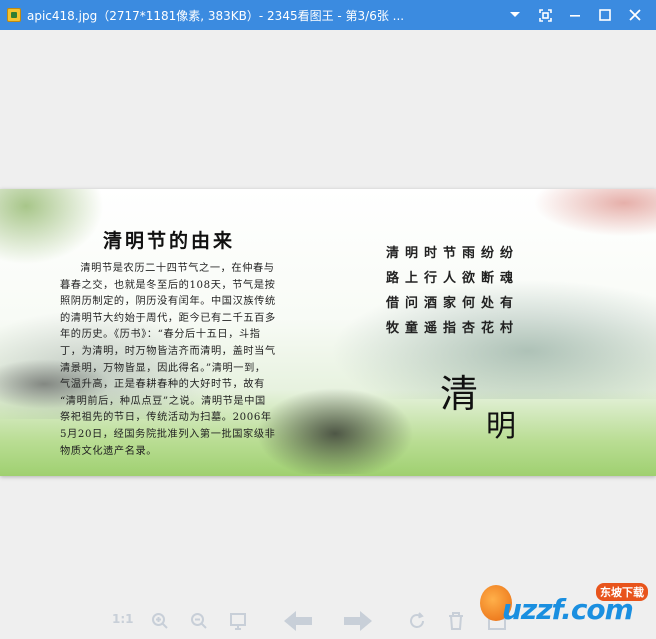 This screenshot has height=639, width=656. Describe the element at coordinates (238, 621) in the screenshot. I see `fit-window-icon` at that location.